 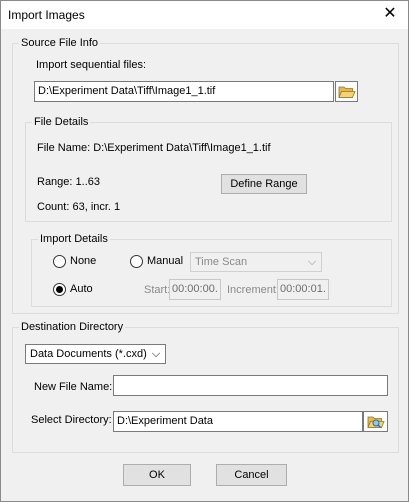 I want to click on title-bar: Import Images ✕, so click(x=204, y=15).